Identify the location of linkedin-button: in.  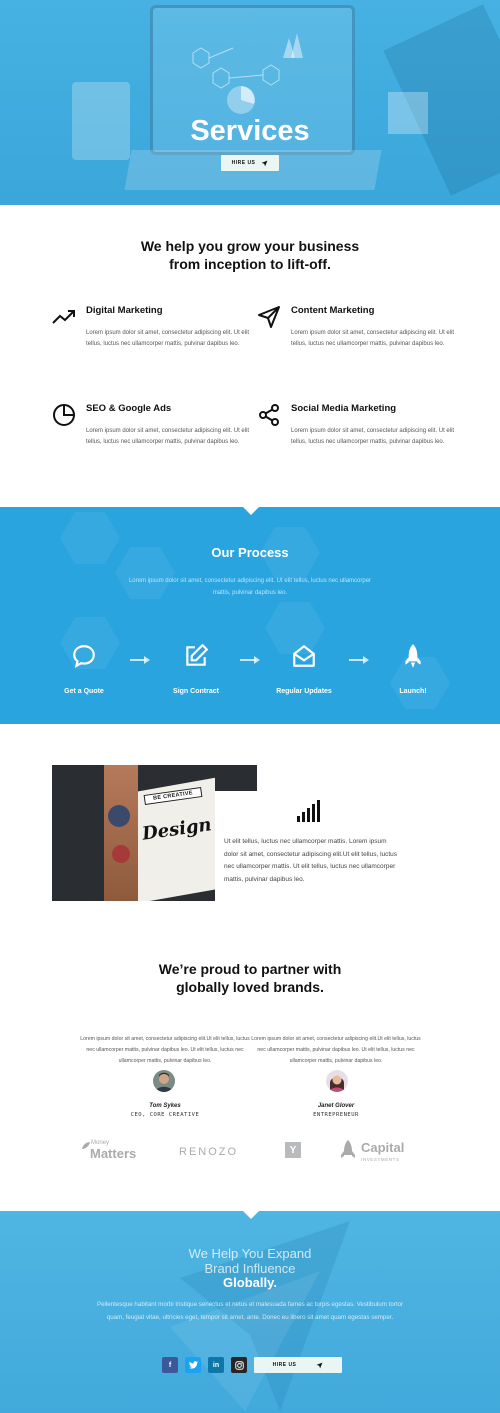
(216, 1365).